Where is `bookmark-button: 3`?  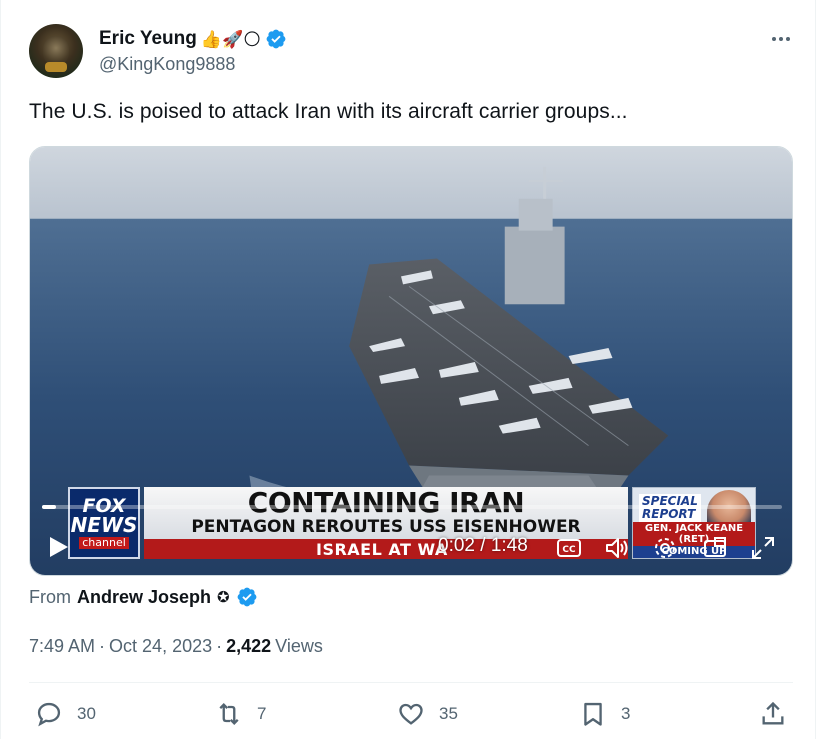 bookmark-button: 3 is located at coordinates (604, 714).